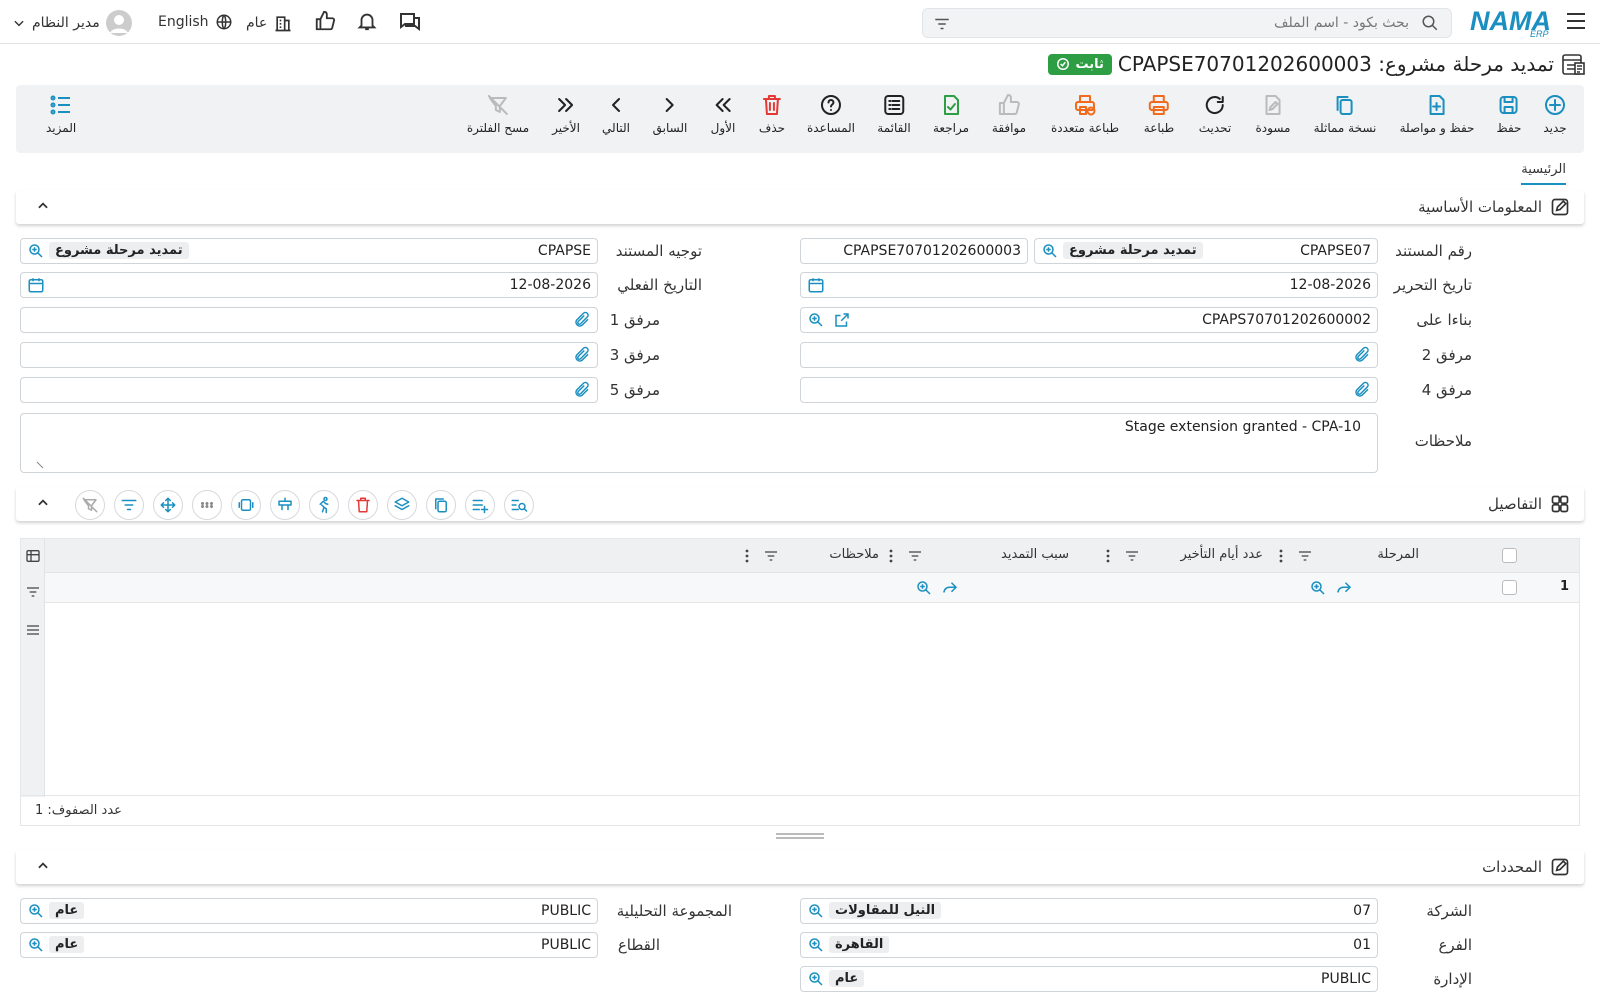 The image size is (1600, 1000). I want to click on att1-input, so click(309, 320).